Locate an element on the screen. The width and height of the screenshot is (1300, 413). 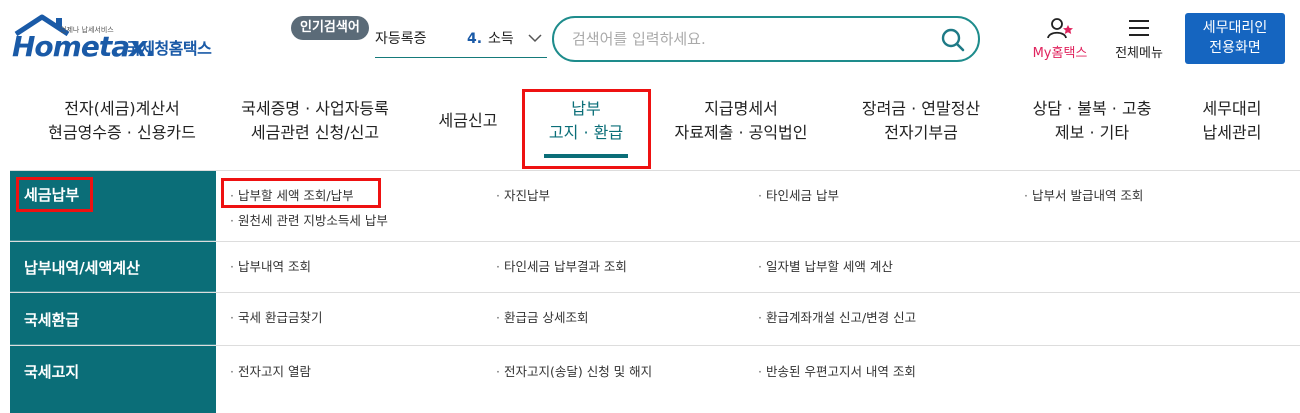
highlight-box-payment-tab is located at coordinates (586, 129).